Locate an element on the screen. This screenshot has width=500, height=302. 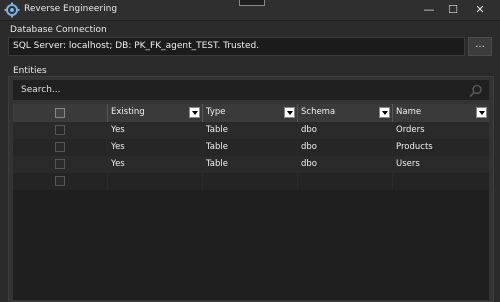
cell-name-value: Orders is located at coordinates (410, 130).